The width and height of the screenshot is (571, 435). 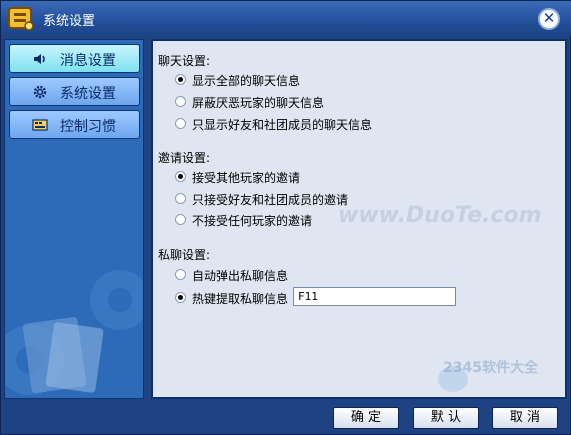 What do you see at coordinates (74, 332) in the screenshot?
I see `sidebar-decoration` at bounding box center [74, 332].